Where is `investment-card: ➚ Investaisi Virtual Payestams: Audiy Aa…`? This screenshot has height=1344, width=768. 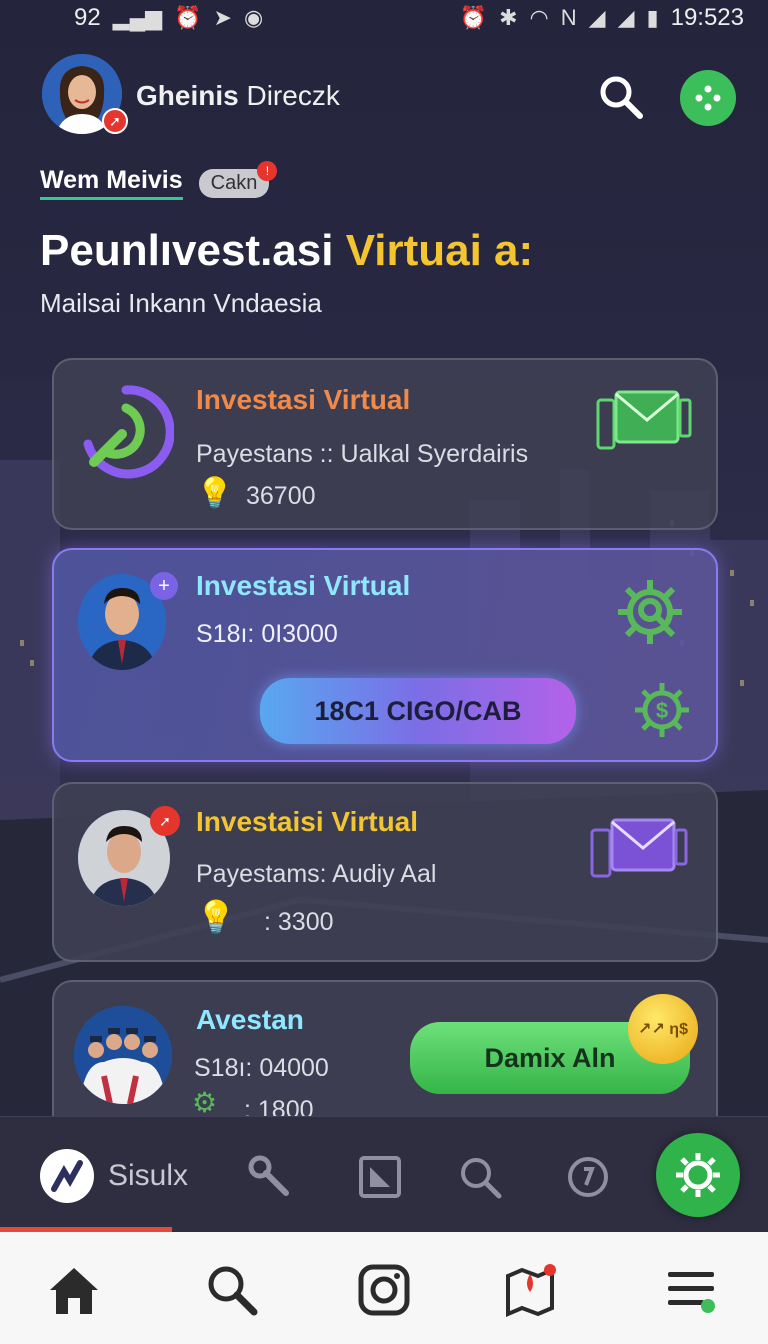
investment-card: ➚ Investaisi Virtual Payestams: Audiy Aa… is located at coordinates (385, 872).